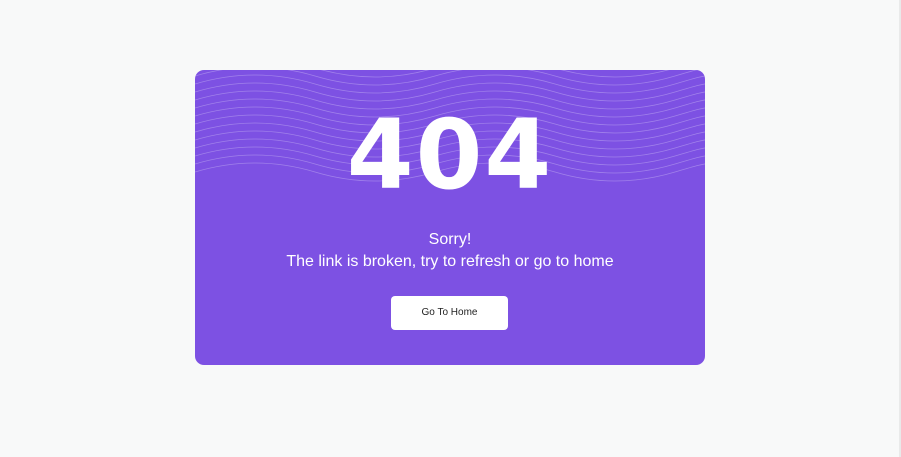  What do you see at coordinates (450, 239) in the screenshot?
I see `error-title: Sorry!` at bounding box center [450, 239].